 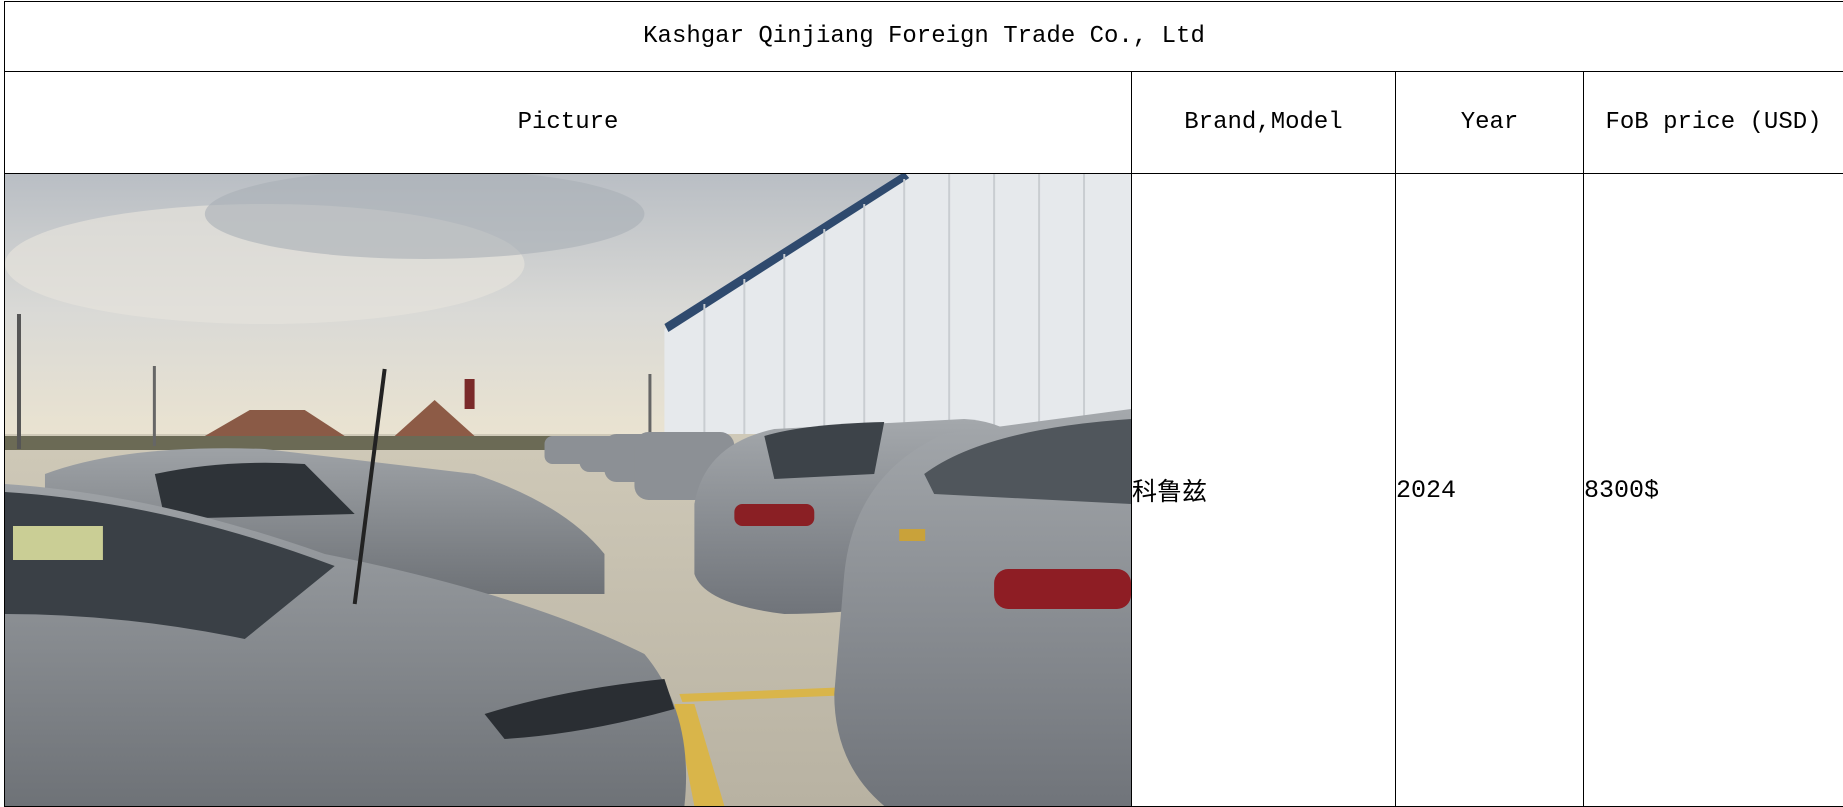 What do you see at coordinates (568, 122) in the screenshot?
I see `header-picture: Picture` at bounding box center [568, 122].